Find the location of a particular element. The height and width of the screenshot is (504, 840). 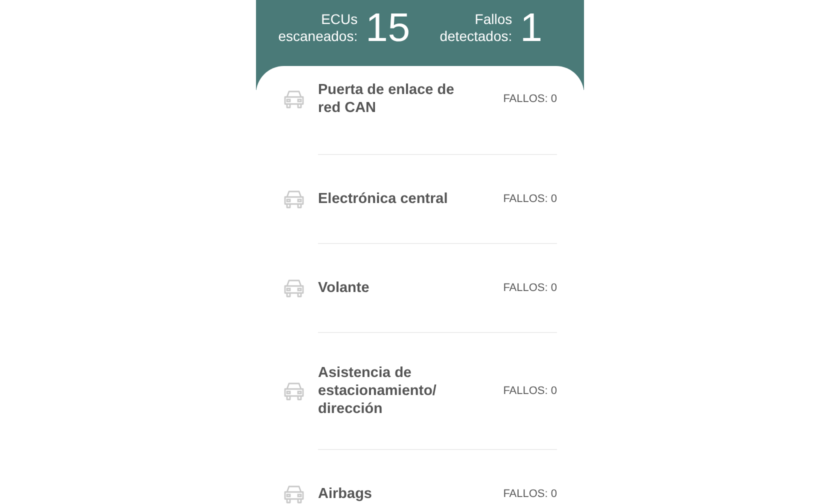

ecu-row: Electrónica central FALLOS: 0 is located at coordinates (420, 199).